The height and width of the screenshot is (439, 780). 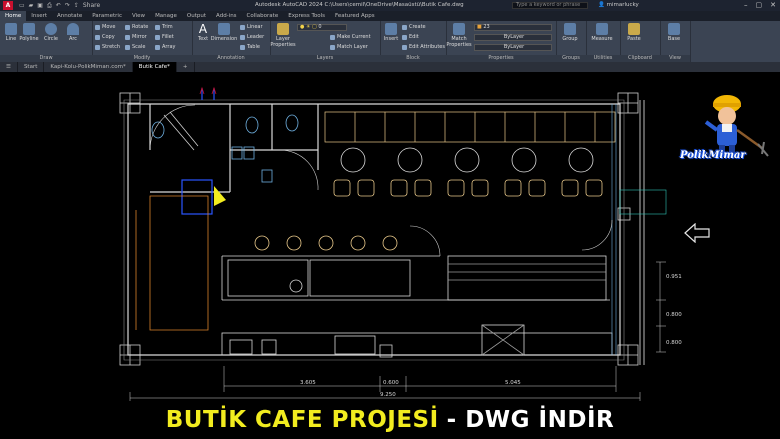 I want to click on ribbon-tab-home: Home, so click(x=13, y=16).